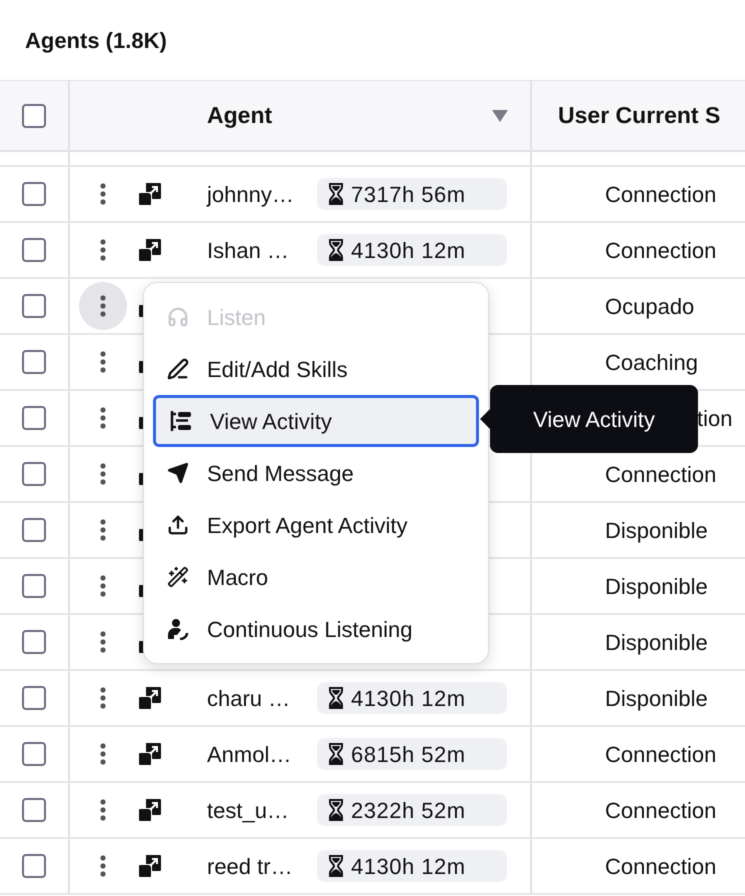 Image resolution: width=745 pixels, height=896 pixels. I want to click on tooltip: View Activity, so click(594, 419).